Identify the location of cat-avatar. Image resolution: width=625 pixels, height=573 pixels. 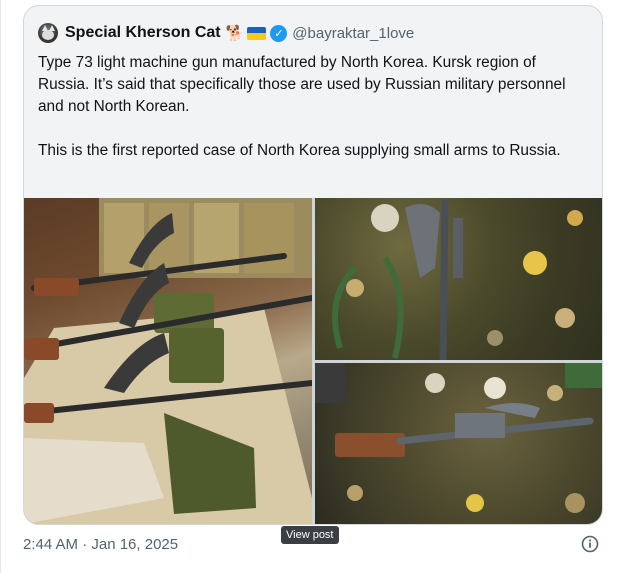
(48, 33).